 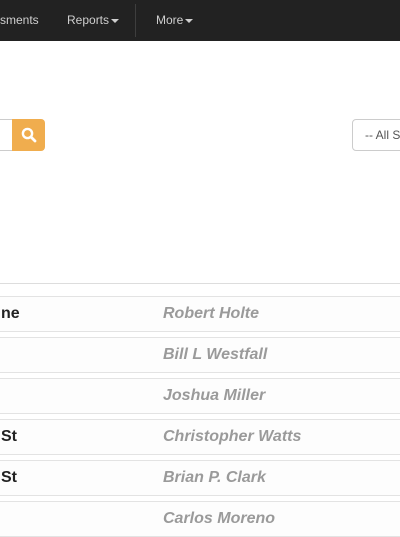 I want to click on nav-item-label: Reports, so click(x=88, y=20).